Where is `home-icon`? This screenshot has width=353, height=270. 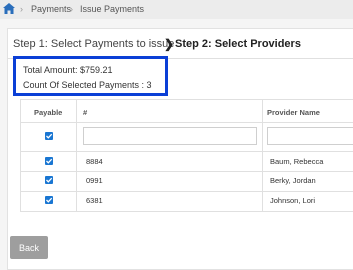 home-icon is located at coordinates (9, 8).